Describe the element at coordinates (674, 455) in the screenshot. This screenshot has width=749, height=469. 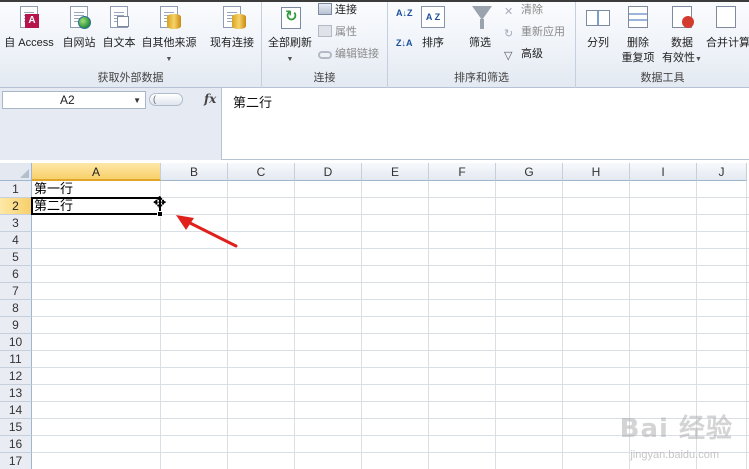
I see `baidu-watermark-url: jingyan.baidu.com` at that location.